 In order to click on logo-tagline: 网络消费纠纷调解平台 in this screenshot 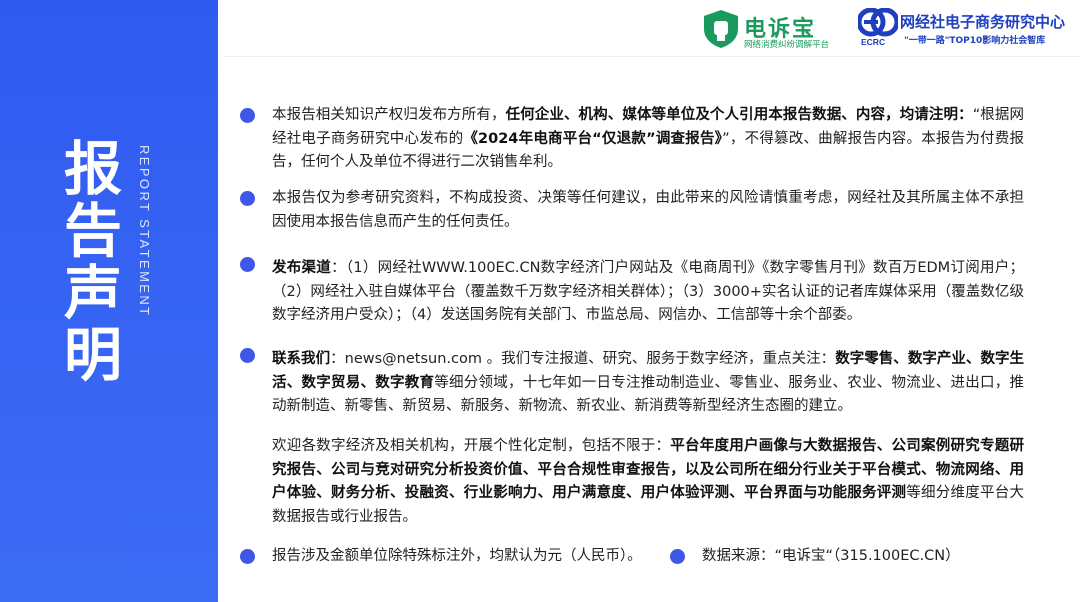, I will do `click(787, 45)`.